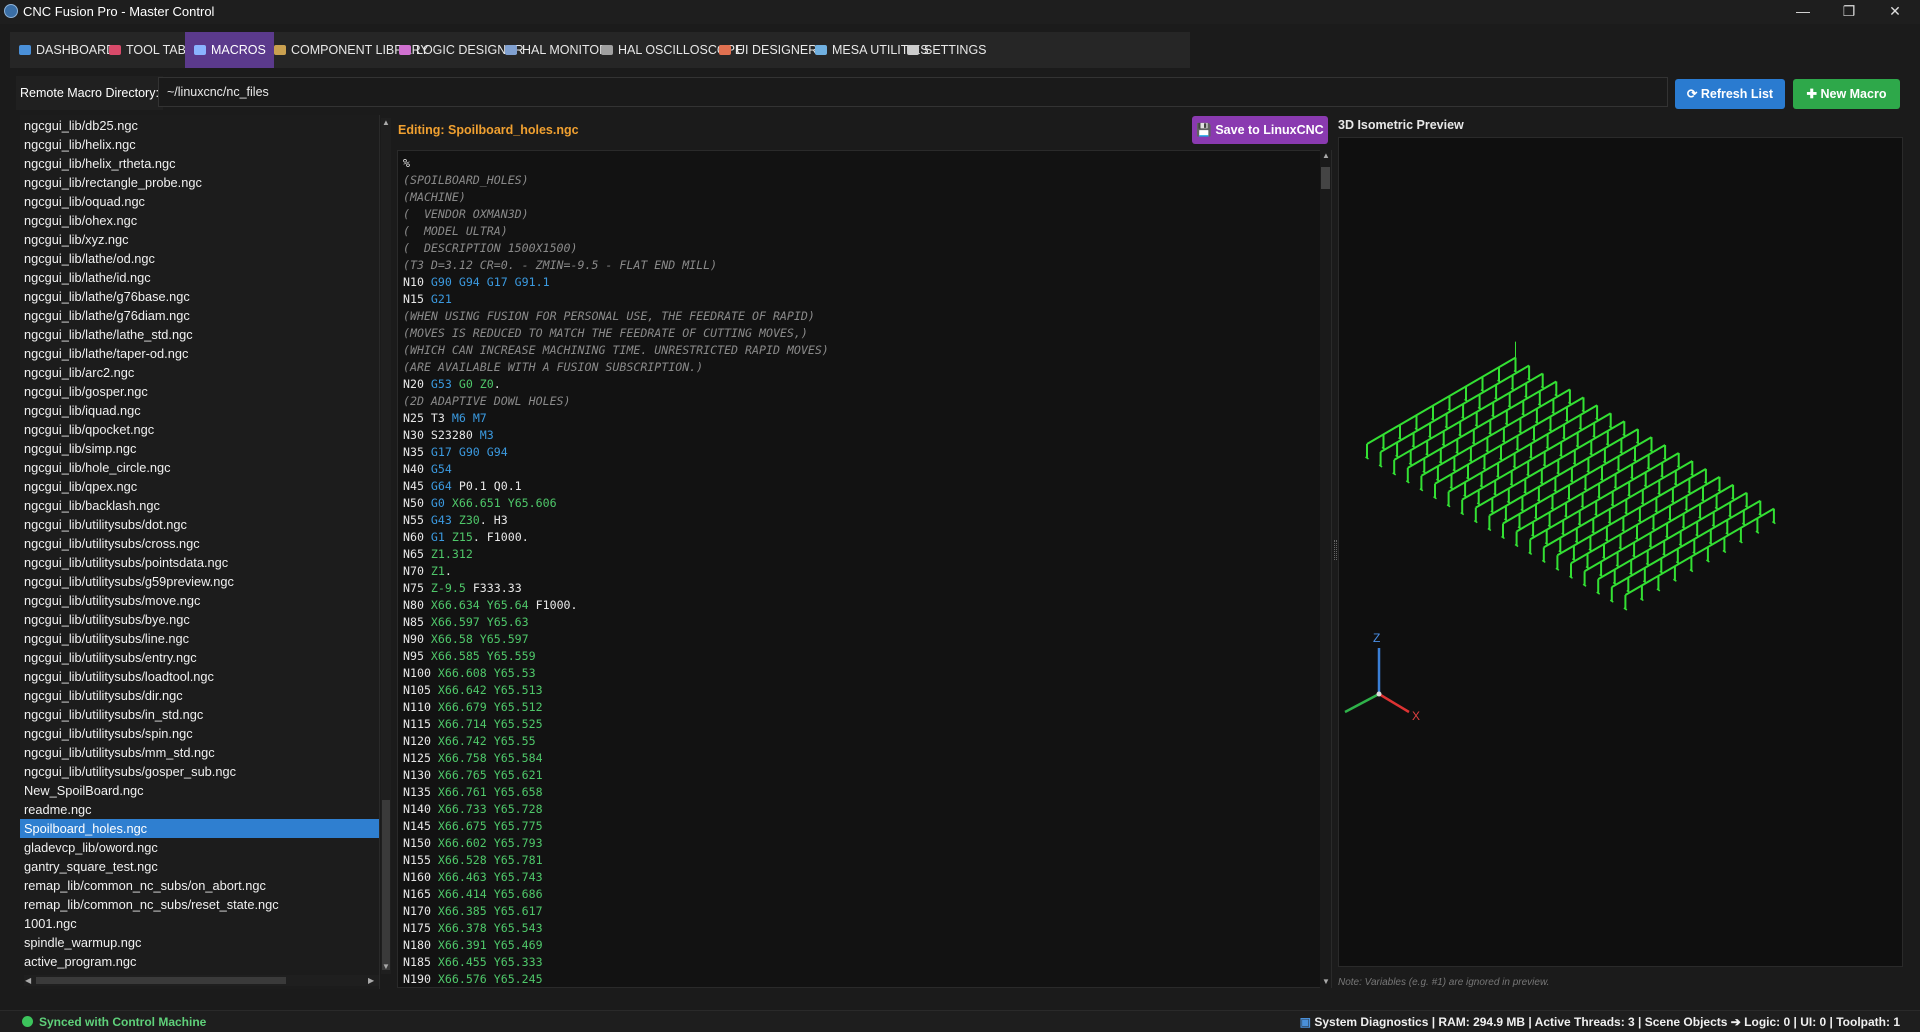 The height and width of the screenshot is (1032, 1920). I want to click on file-list-item: ngcgui_lib/lathe/lathe_std.ngc, so click(199, 334).